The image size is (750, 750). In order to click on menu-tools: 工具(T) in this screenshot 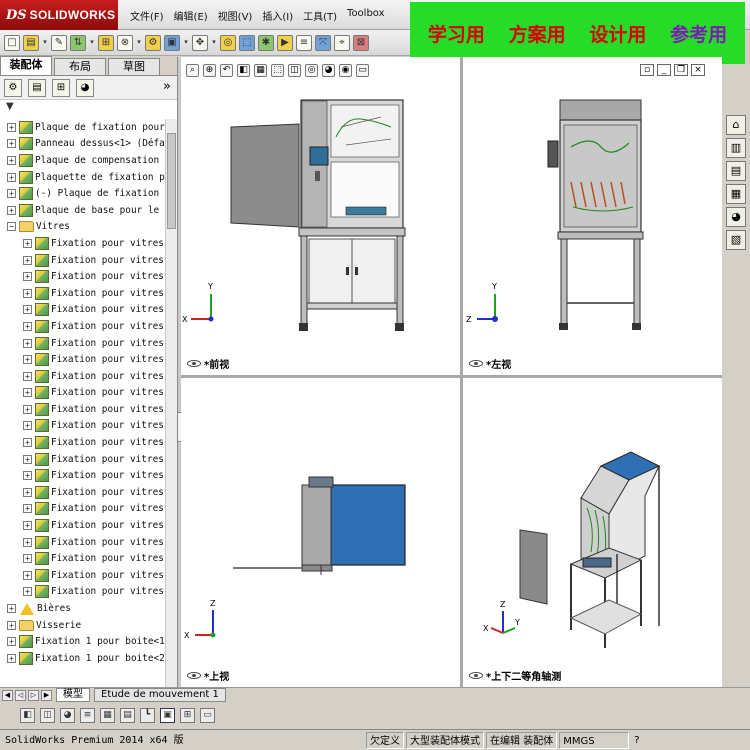, I will do `click(320, 15)`.